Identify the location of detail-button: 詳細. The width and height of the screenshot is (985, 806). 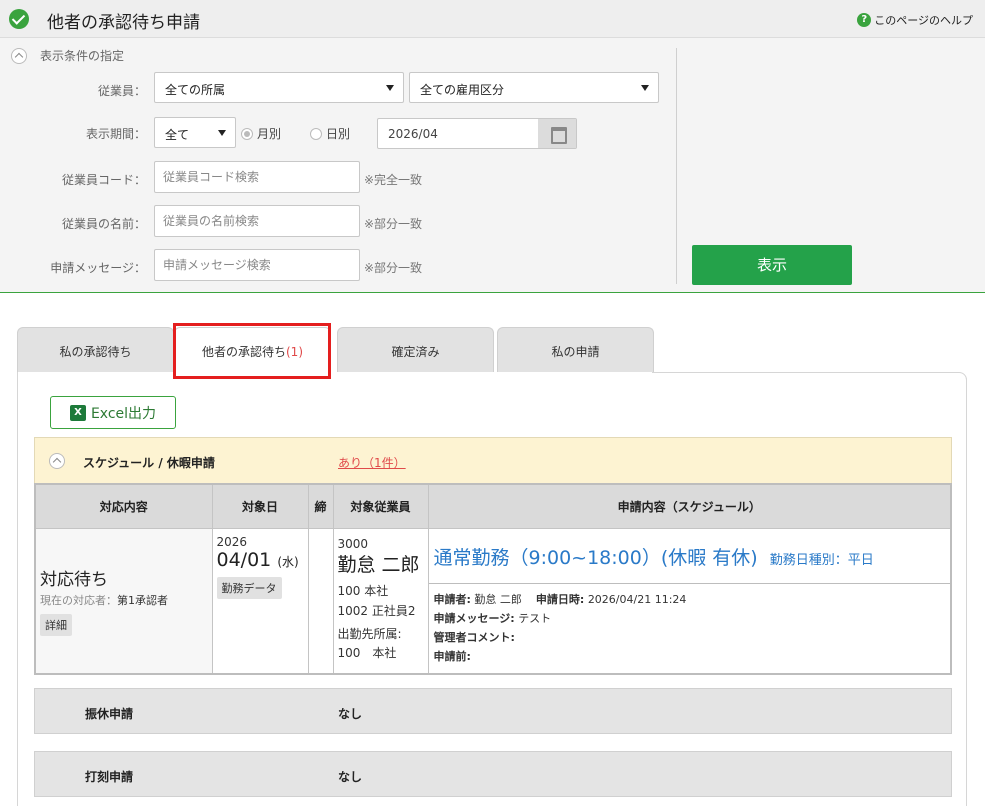
(56, 624).